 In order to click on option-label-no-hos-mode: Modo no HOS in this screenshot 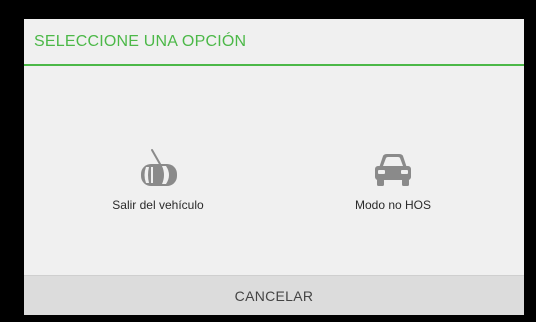, I will do `click(393, 205)`.